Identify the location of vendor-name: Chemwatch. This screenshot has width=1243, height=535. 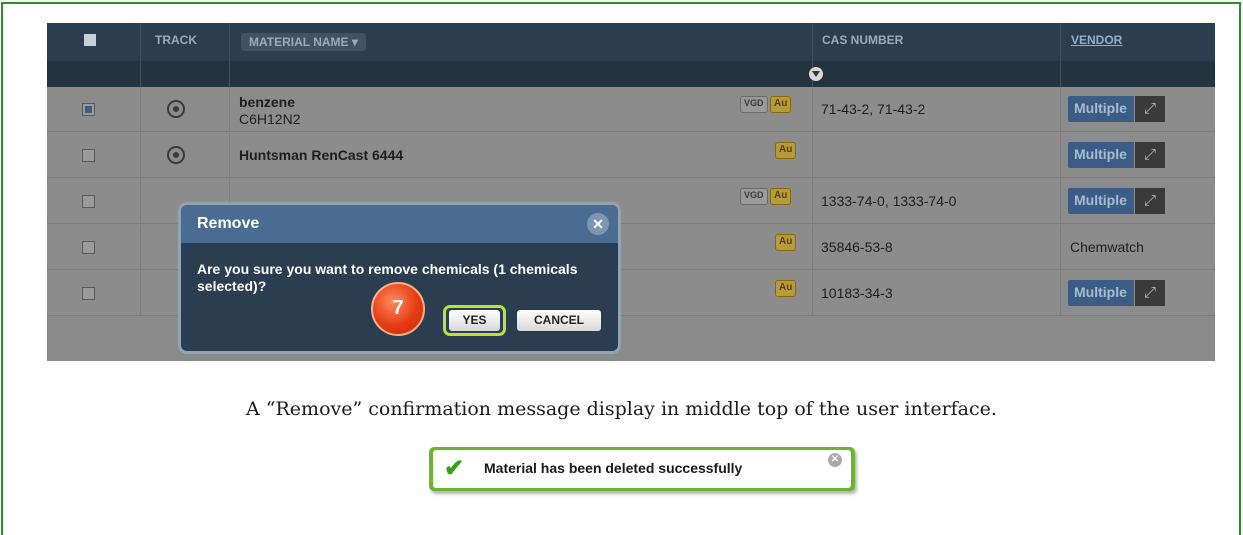
(1107, 247).